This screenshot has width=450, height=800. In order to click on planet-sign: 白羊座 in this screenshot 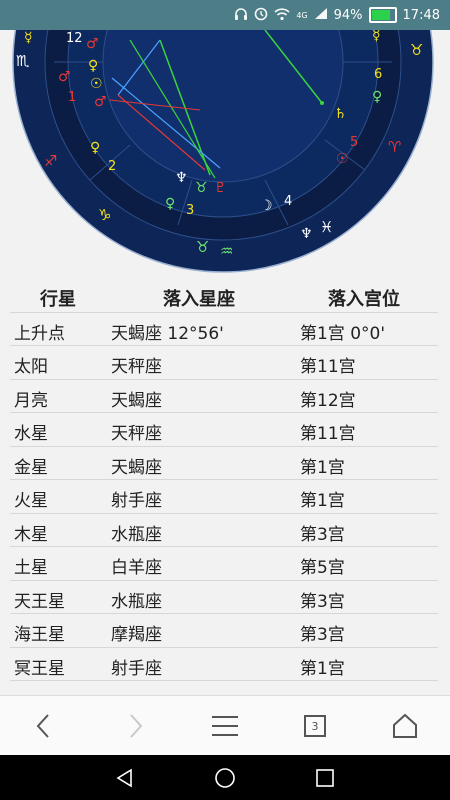, I will do `click(136, 568)`.